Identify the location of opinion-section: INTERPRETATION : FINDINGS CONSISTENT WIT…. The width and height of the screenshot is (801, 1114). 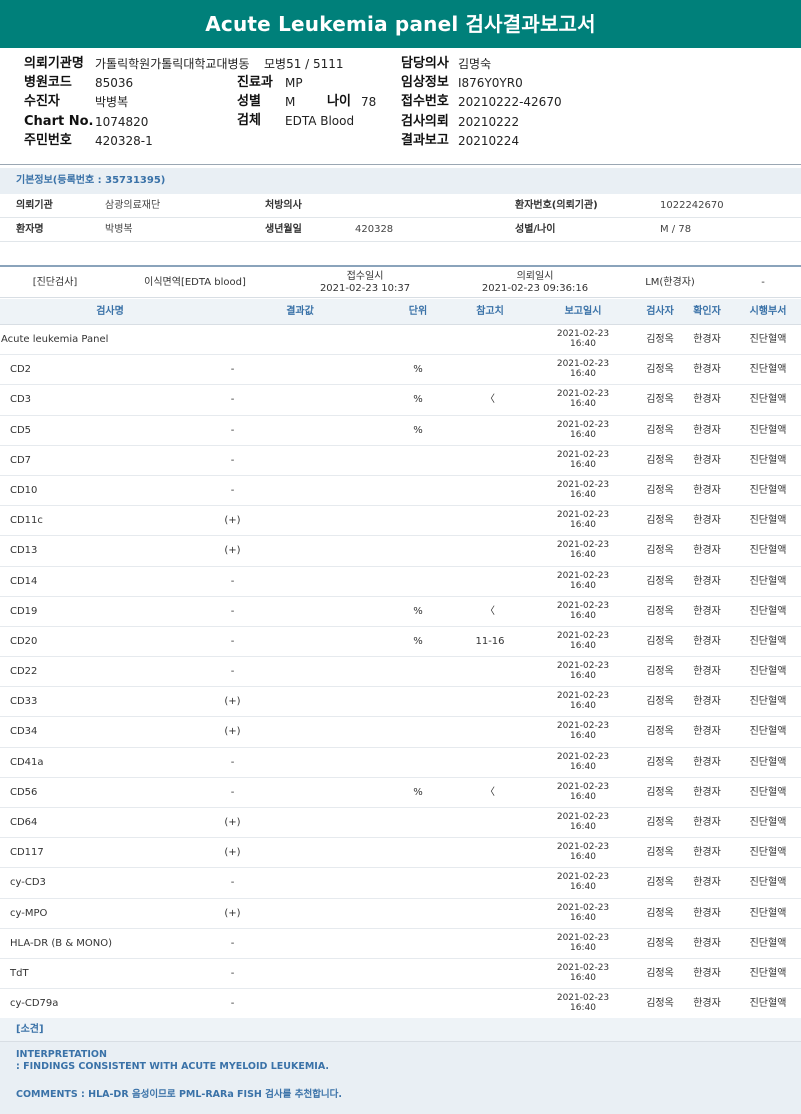
(400, 1078).